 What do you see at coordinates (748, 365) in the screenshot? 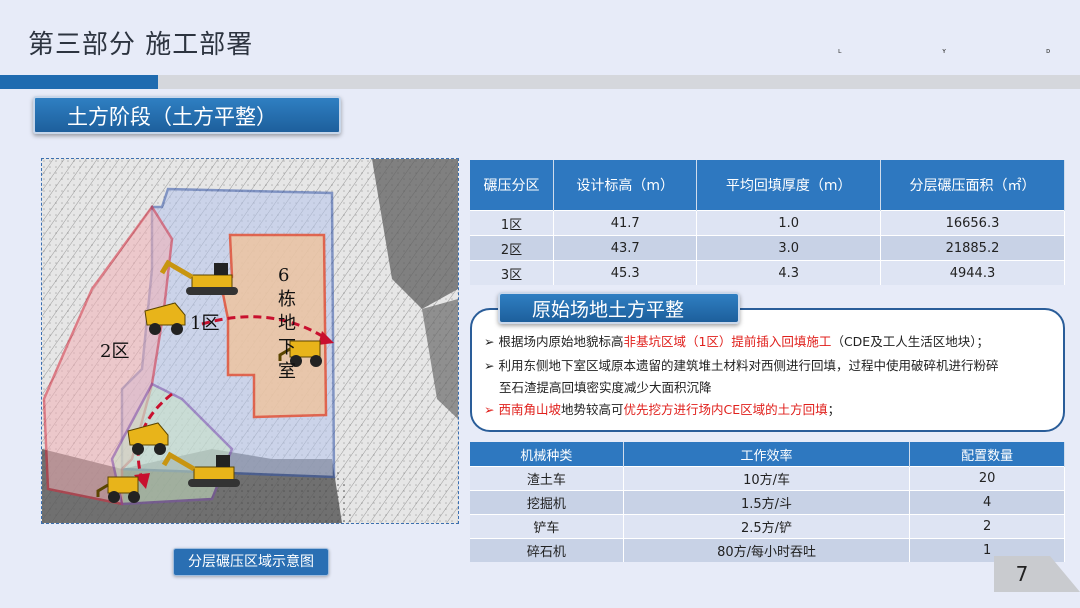
I see `note-text: 利用东侧地下室区域原本遗留的建筑堆土材料对西侧进行回填，过程中使用破碎机进行粉碎` at bounding box center [748, 365].